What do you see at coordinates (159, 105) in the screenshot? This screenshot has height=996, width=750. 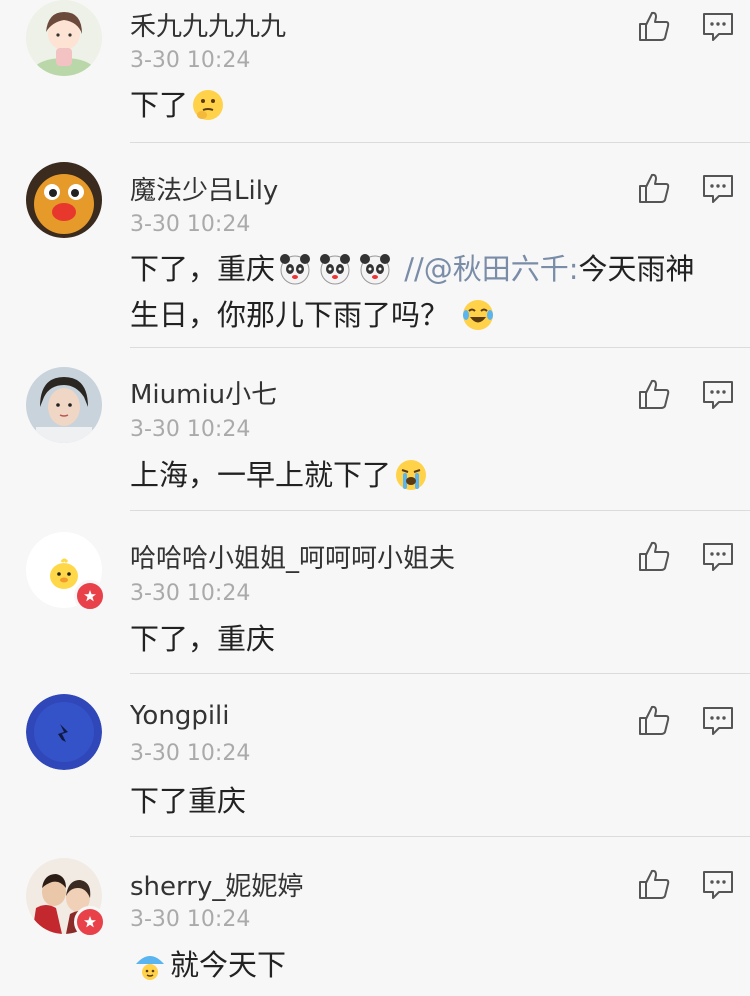 I see `comment-body: 下了` at bounding box center [159, 105].